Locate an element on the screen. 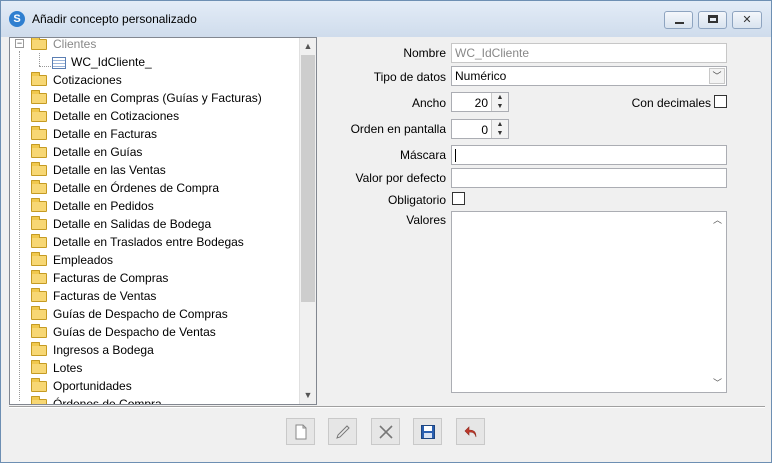 This screenshot has width=772, height=463. mascara-label: Máscara is located at coordinates (422, 155).